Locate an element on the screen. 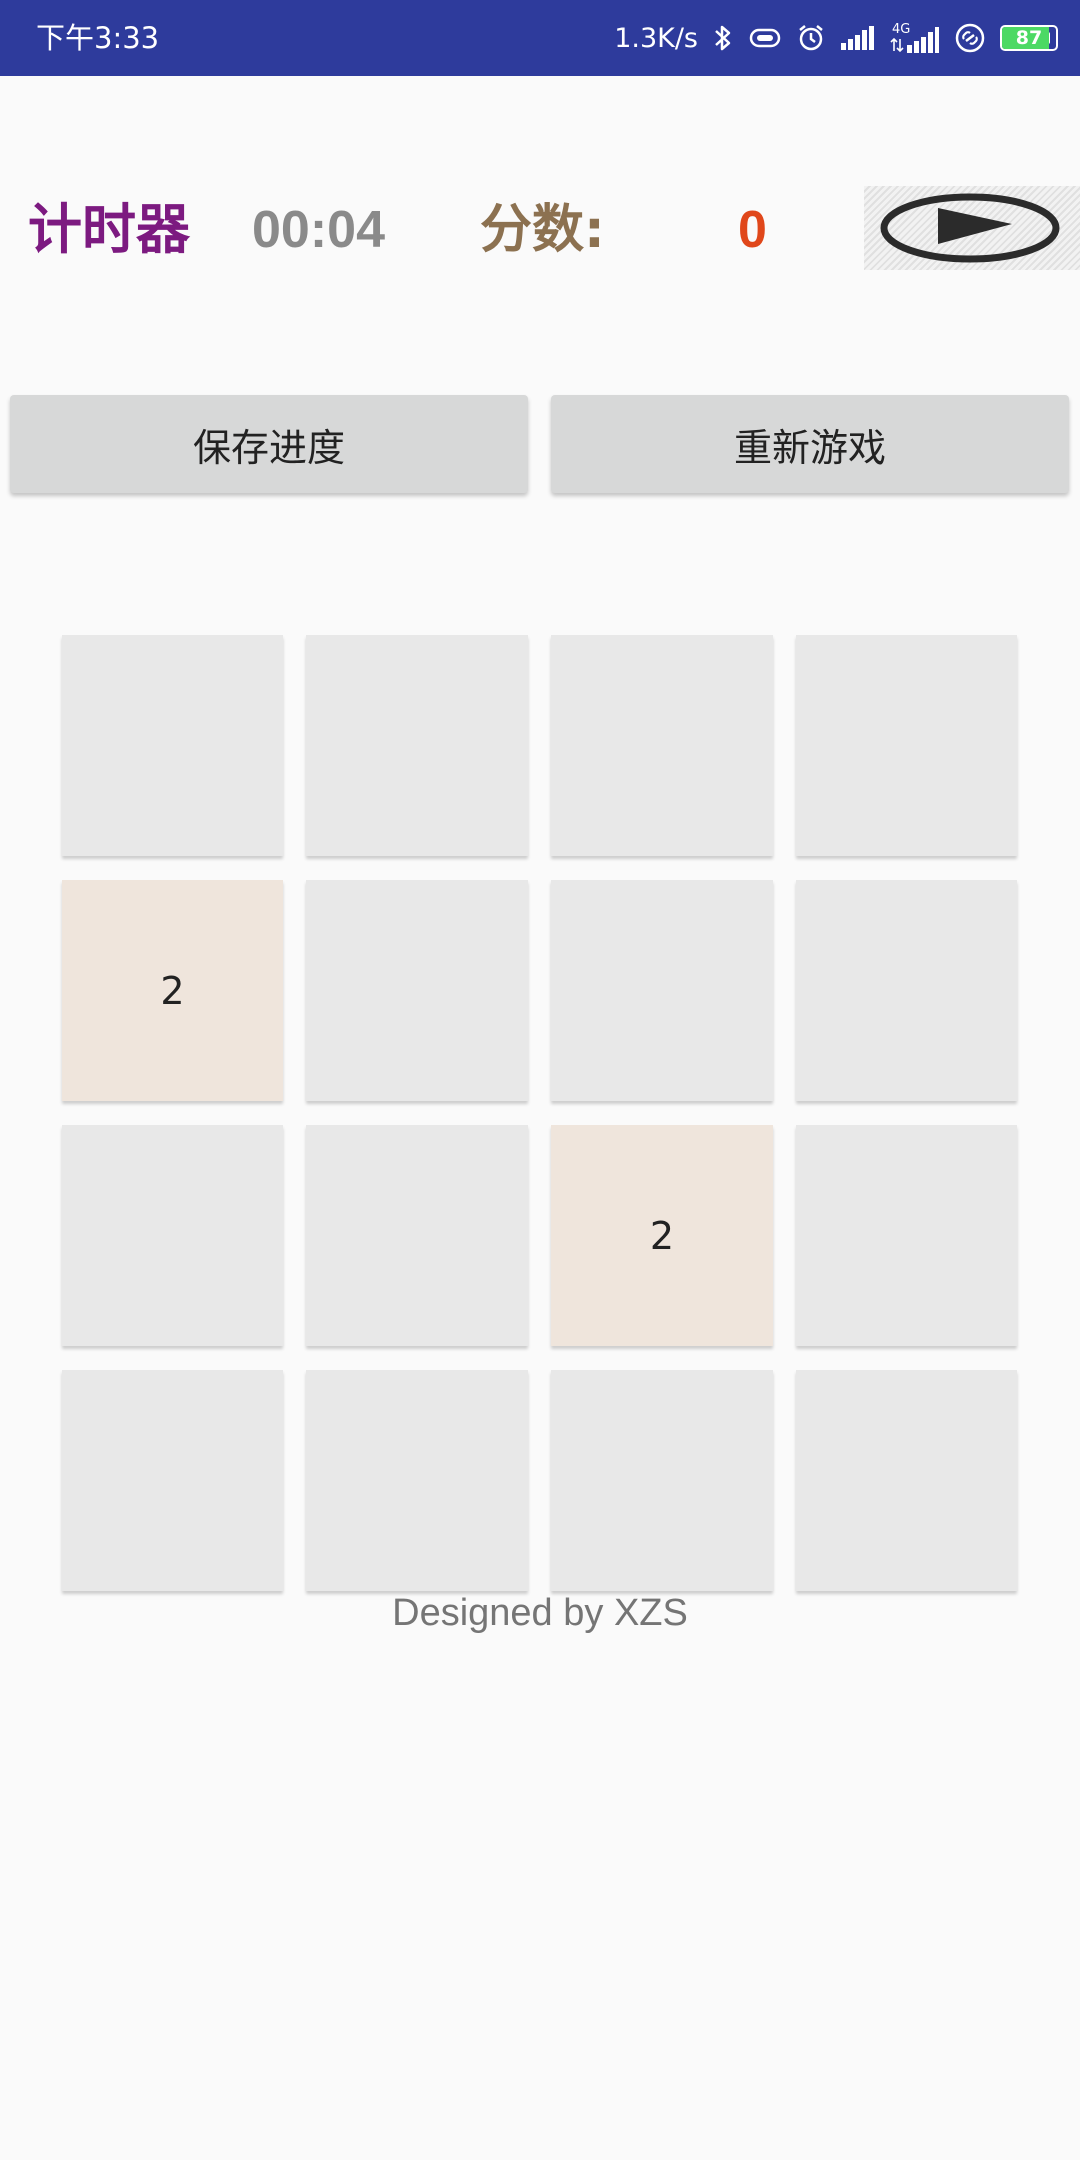 Image resolution: width=1080 pixels, height=2160 pixels. save-progress-button: 保存进度 is located at coordinates (269, 444).